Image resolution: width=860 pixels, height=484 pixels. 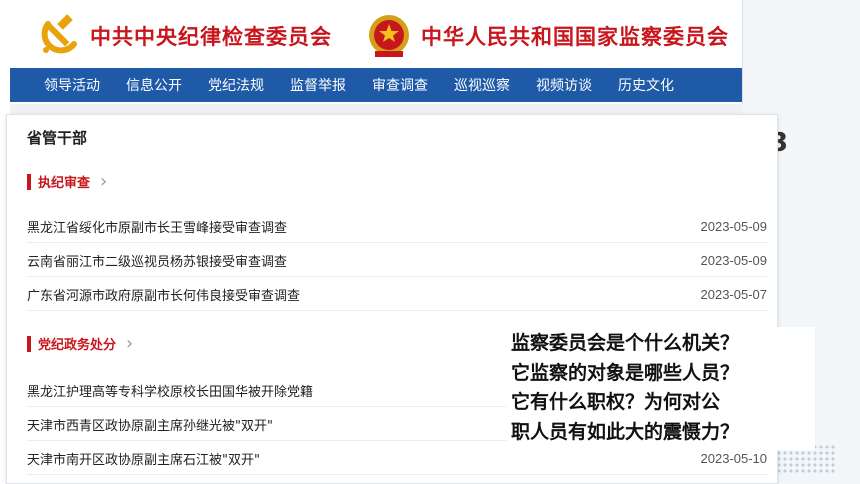 What do you see at coordinates (72, 85) in the screenshot?
I see `nav-item-0: 领导活动` at bounding box center [72, 85].